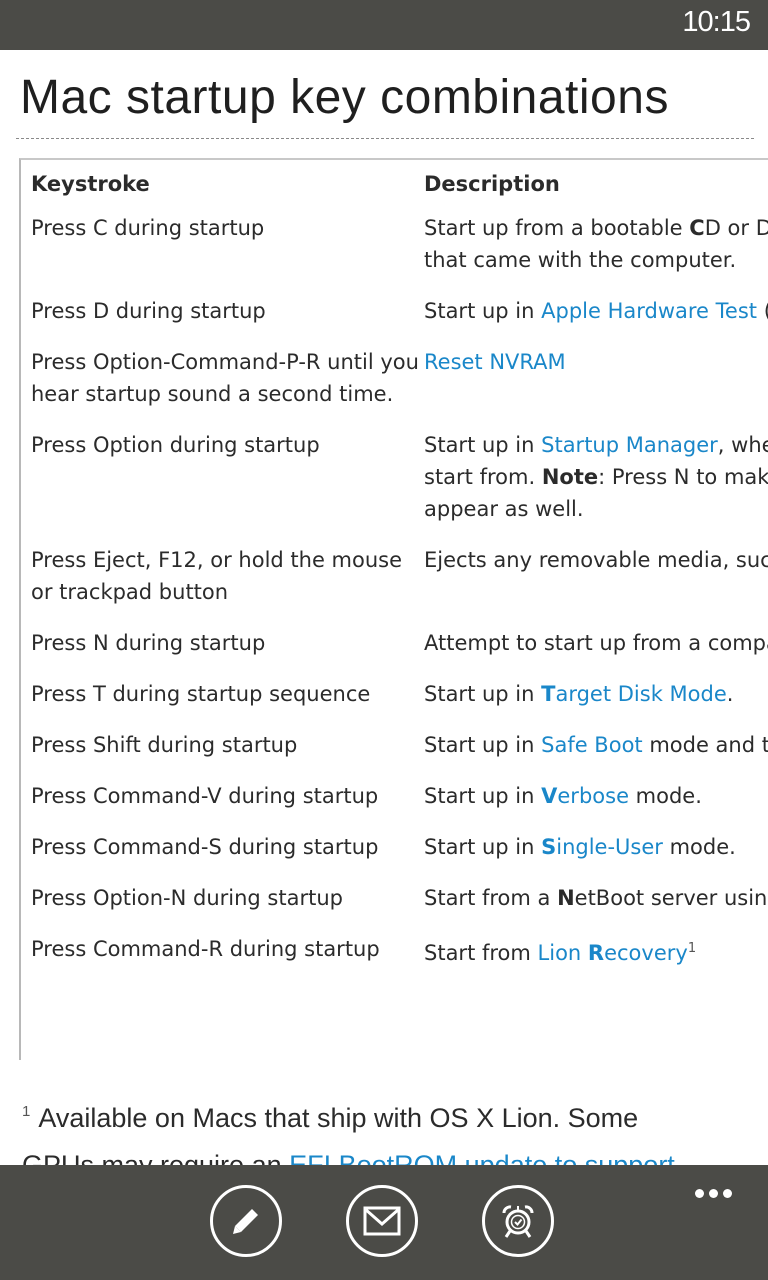  I want to click on description-link: ecovery, so click(646, 953).